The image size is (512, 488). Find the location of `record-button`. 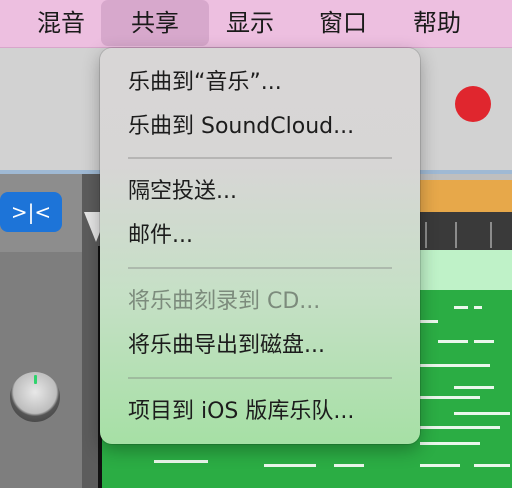

record-button is located at coordinates (473, 104).